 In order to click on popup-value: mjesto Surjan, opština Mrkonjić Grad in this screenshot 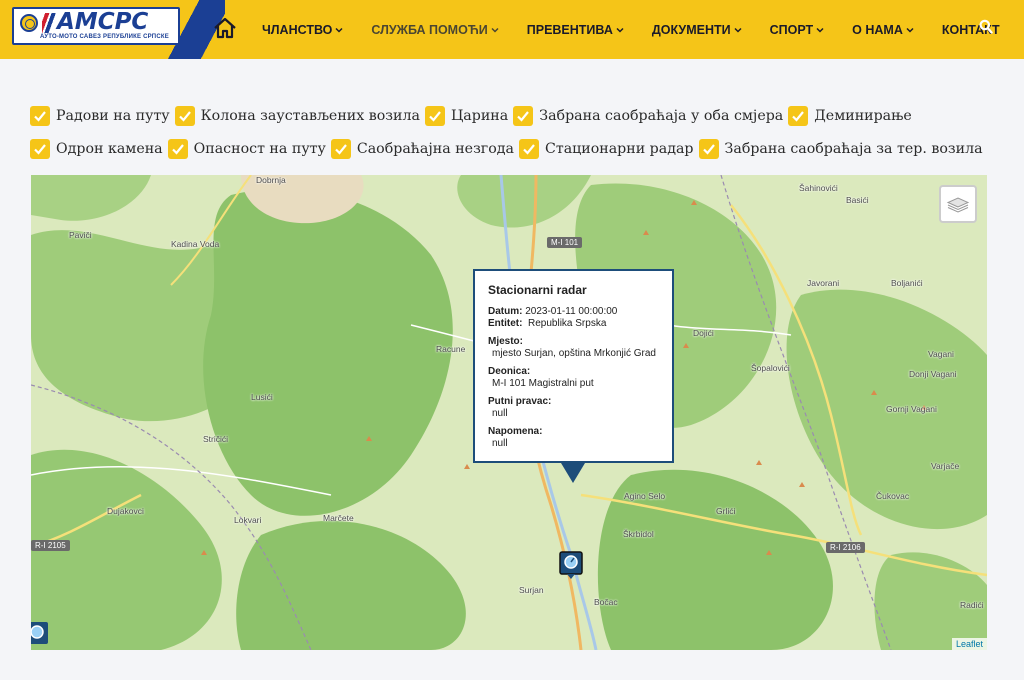, I will do `click(574, 353)`.